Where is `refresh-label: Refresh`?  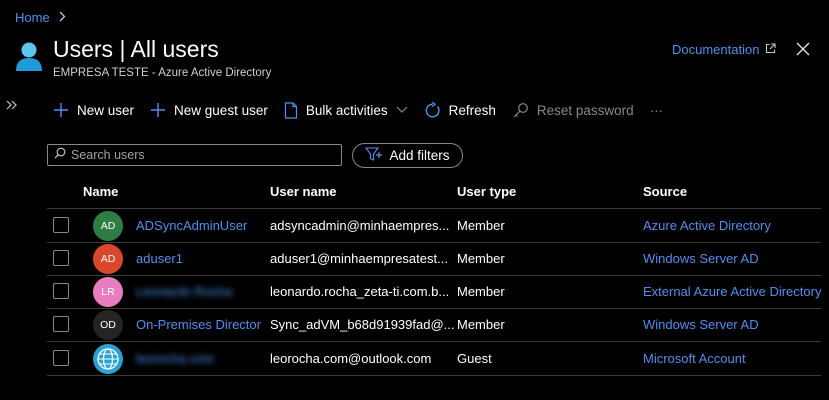 refresh-label: Refresh is located at coordinates (472, 110).